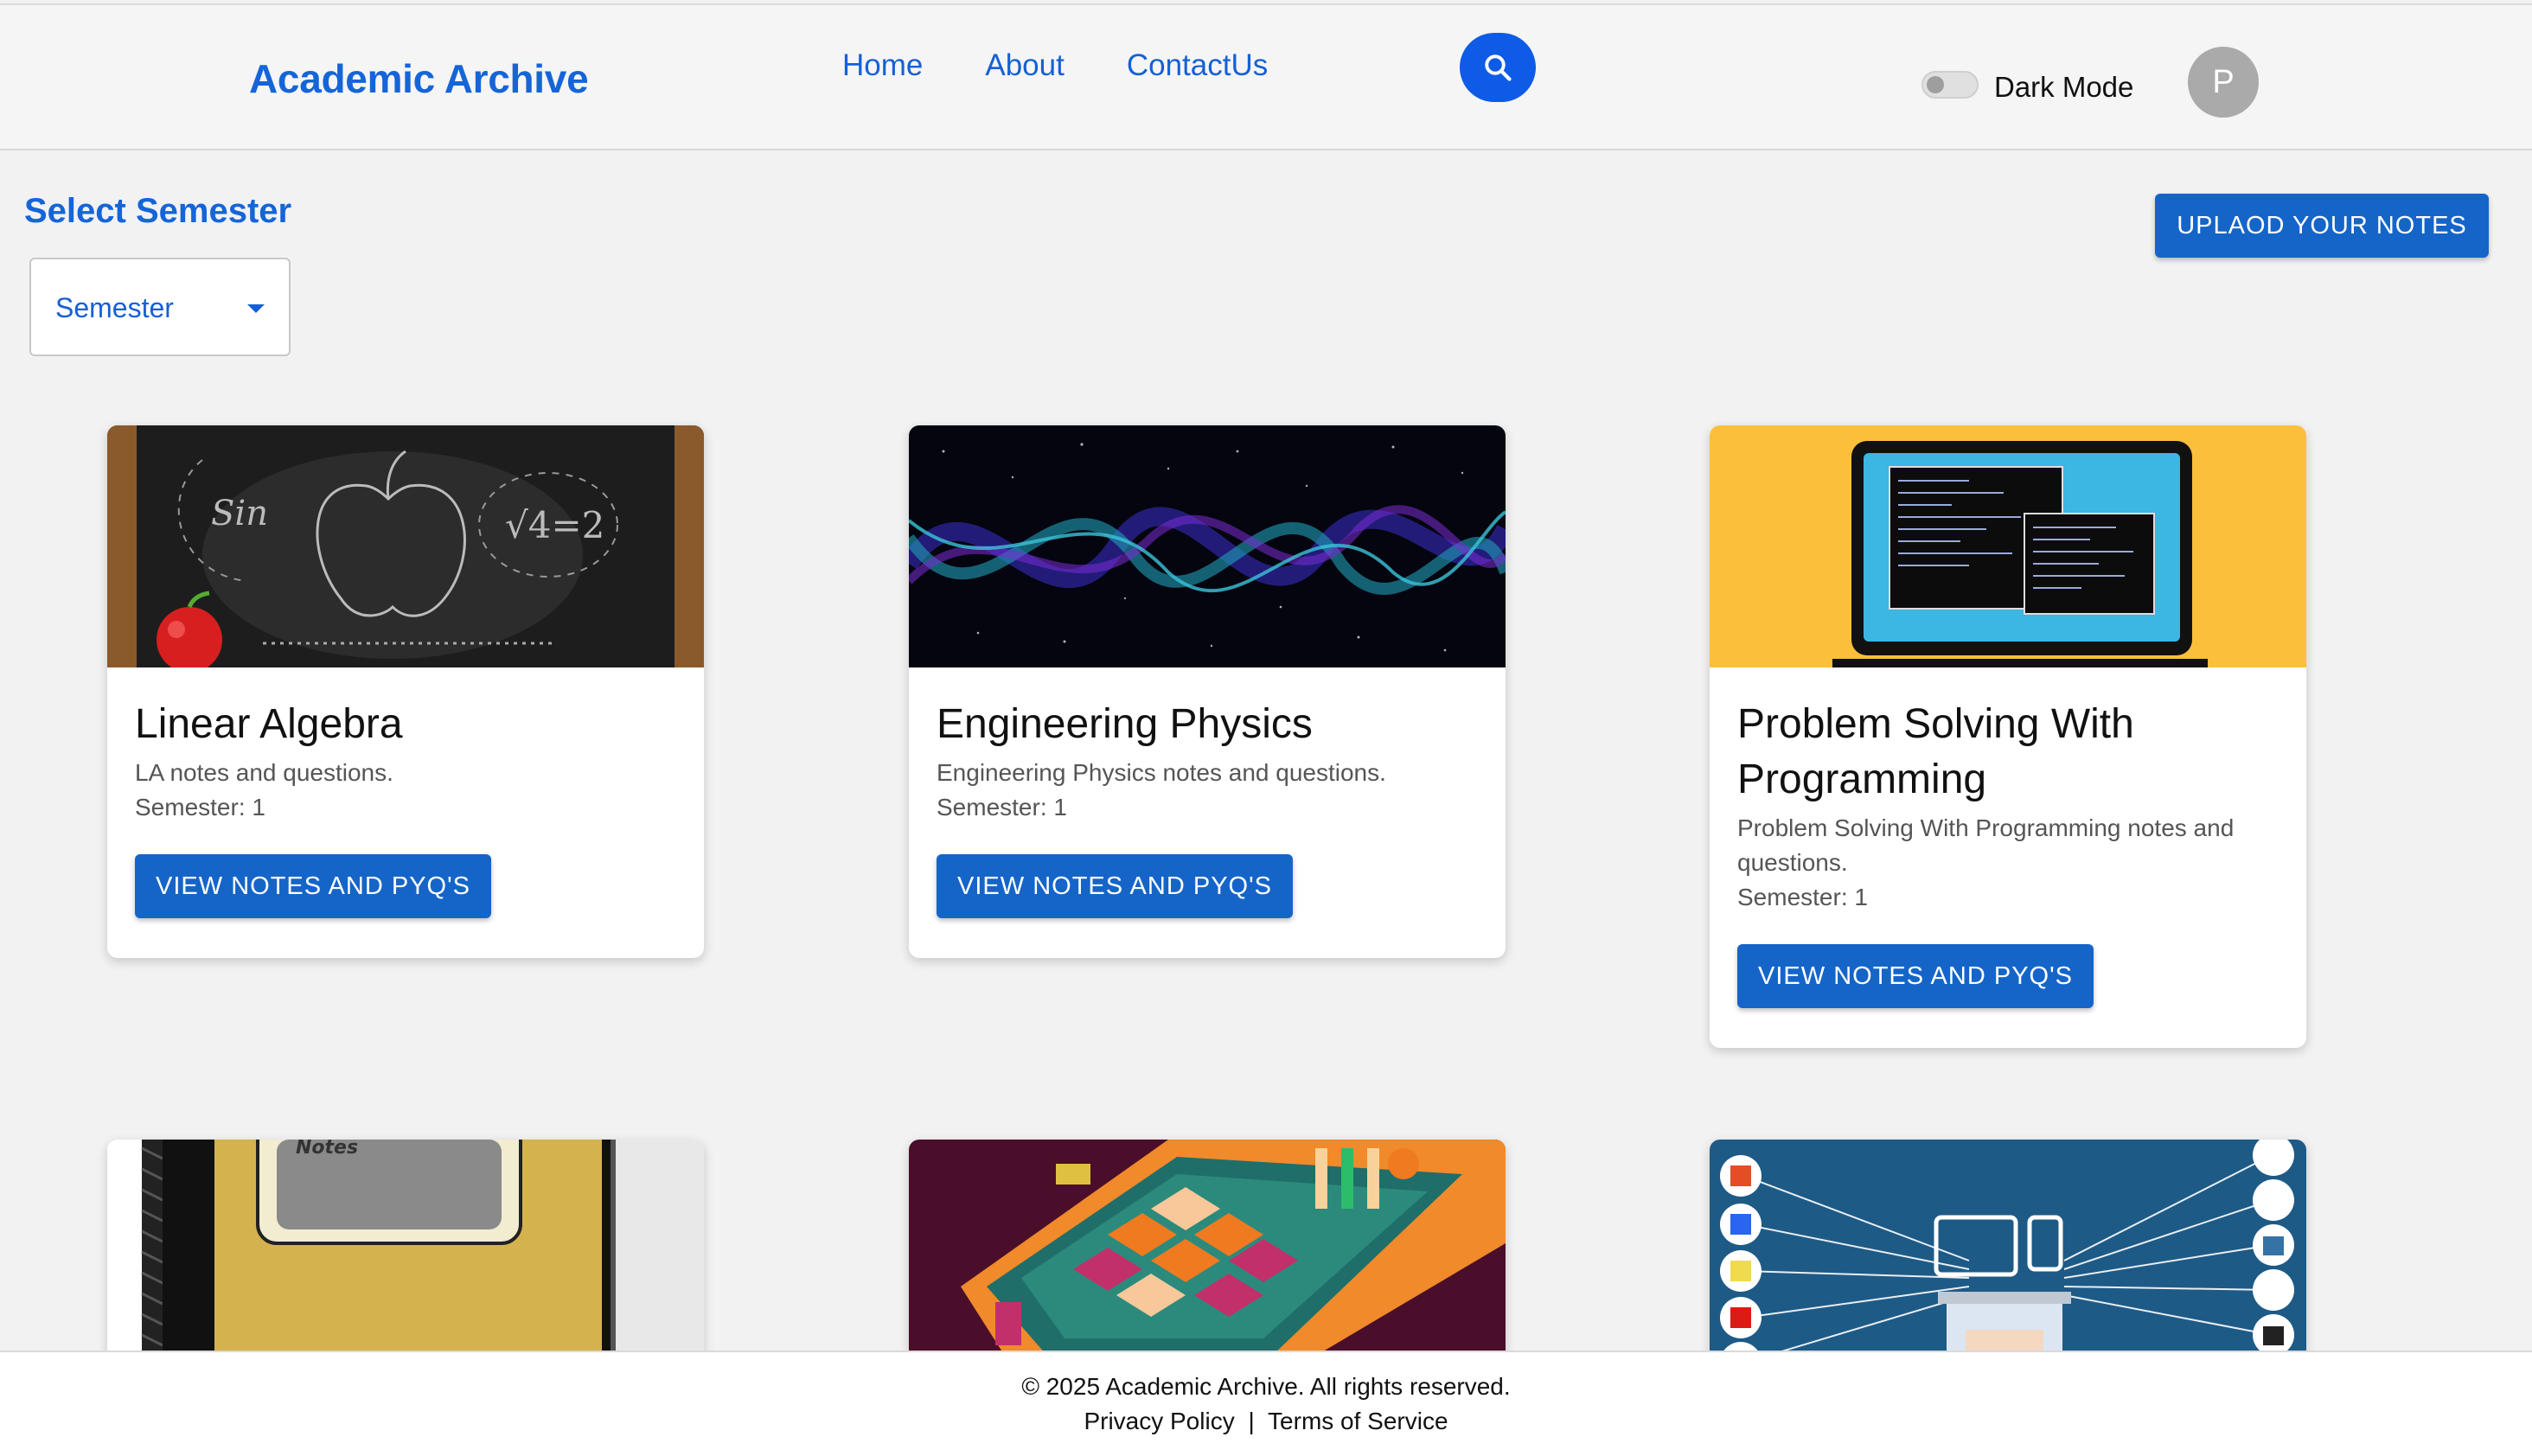 This screenshot has height=1456, width=2532. Describe the element at coordinates (882, 66) in the screenshot. I see `nav-home-link: Home` at that location.